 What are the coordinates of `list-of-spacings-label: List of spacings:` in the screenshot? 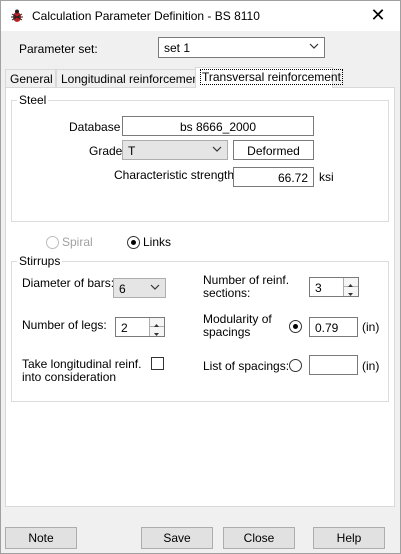 It's located at (246, 366).